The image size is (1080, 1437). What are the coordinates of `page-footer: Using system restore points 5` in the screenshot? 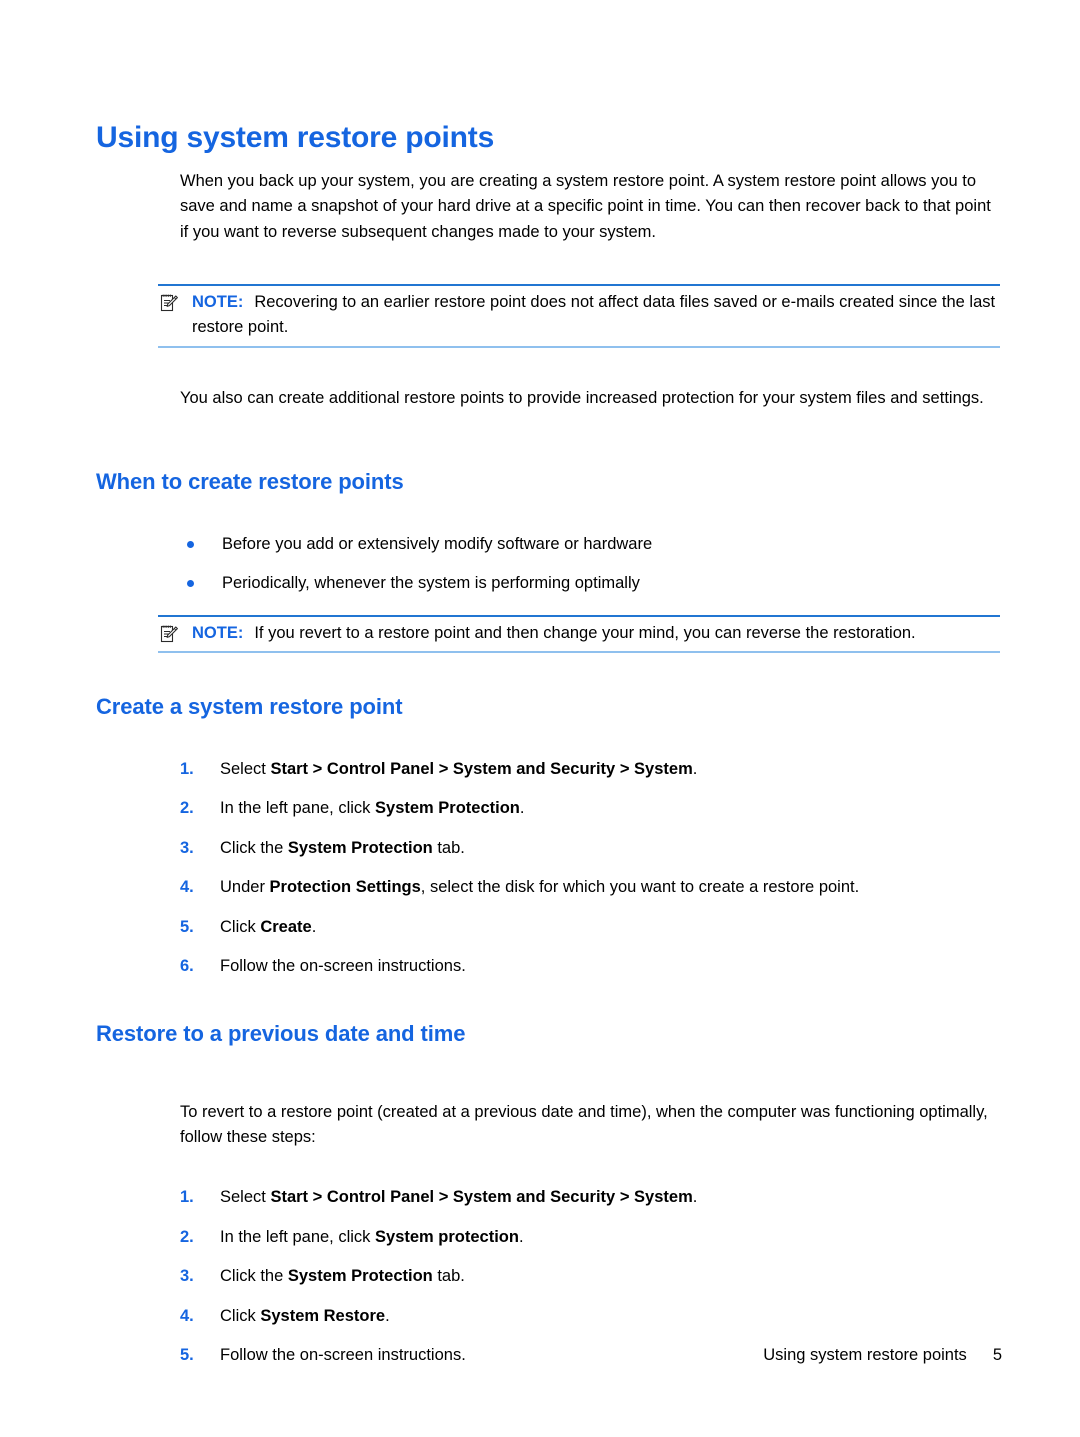 It's located at (549, 1355).